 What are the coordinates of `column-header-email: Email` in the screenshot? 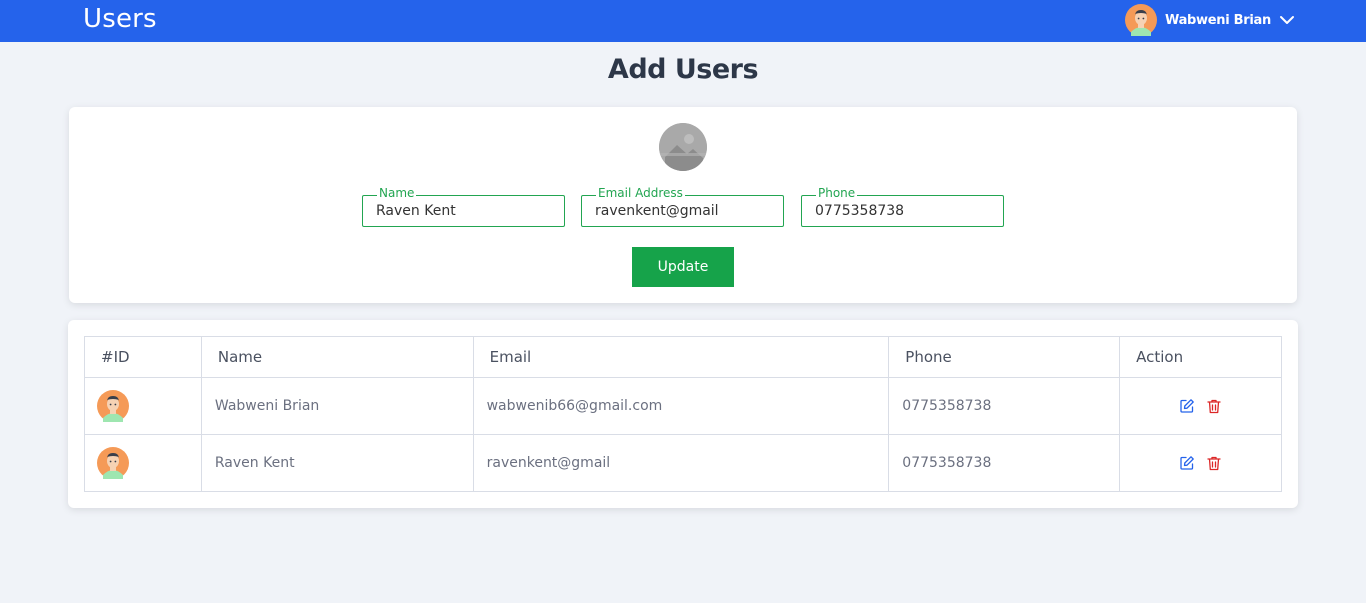 It's located at (681, 357).